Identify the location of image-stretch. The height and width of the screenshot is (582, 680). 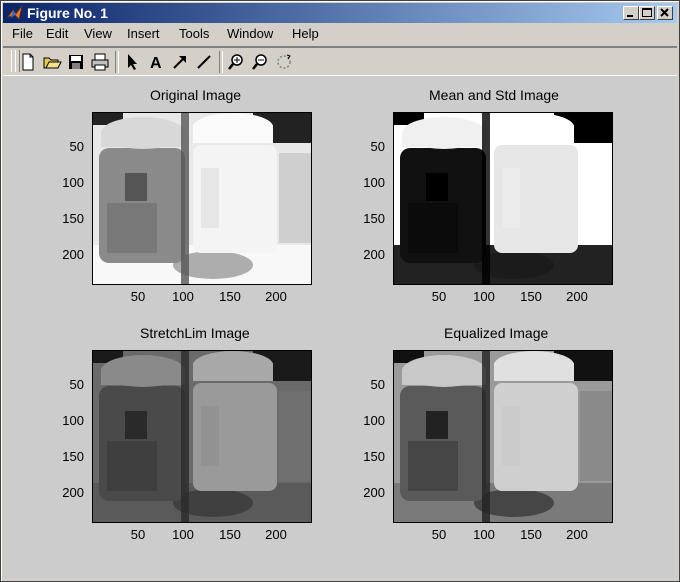
(202, 436).